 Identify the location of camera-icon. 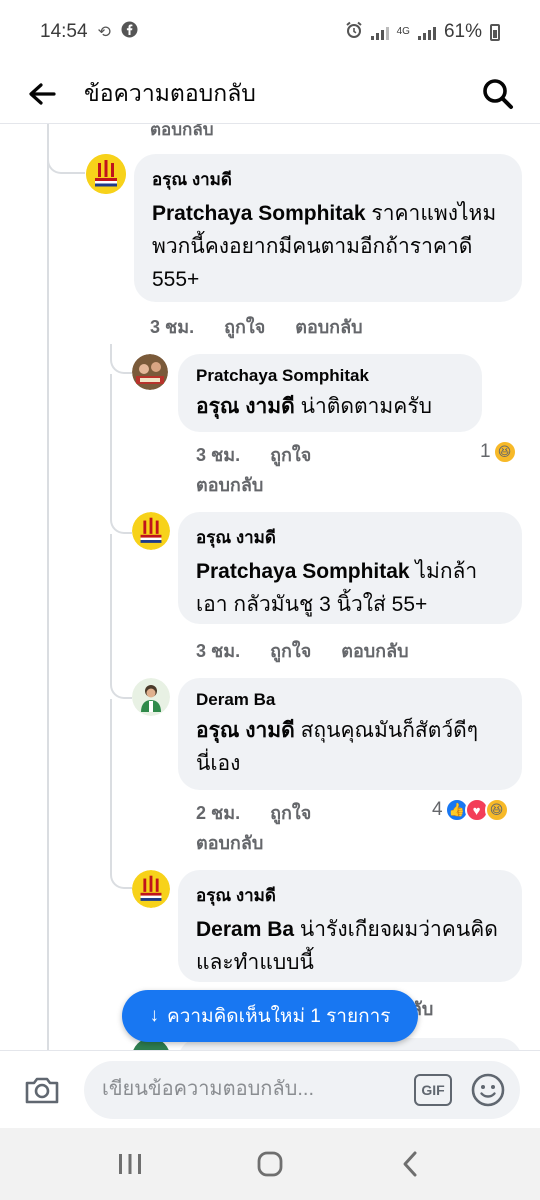
(42, 1090).